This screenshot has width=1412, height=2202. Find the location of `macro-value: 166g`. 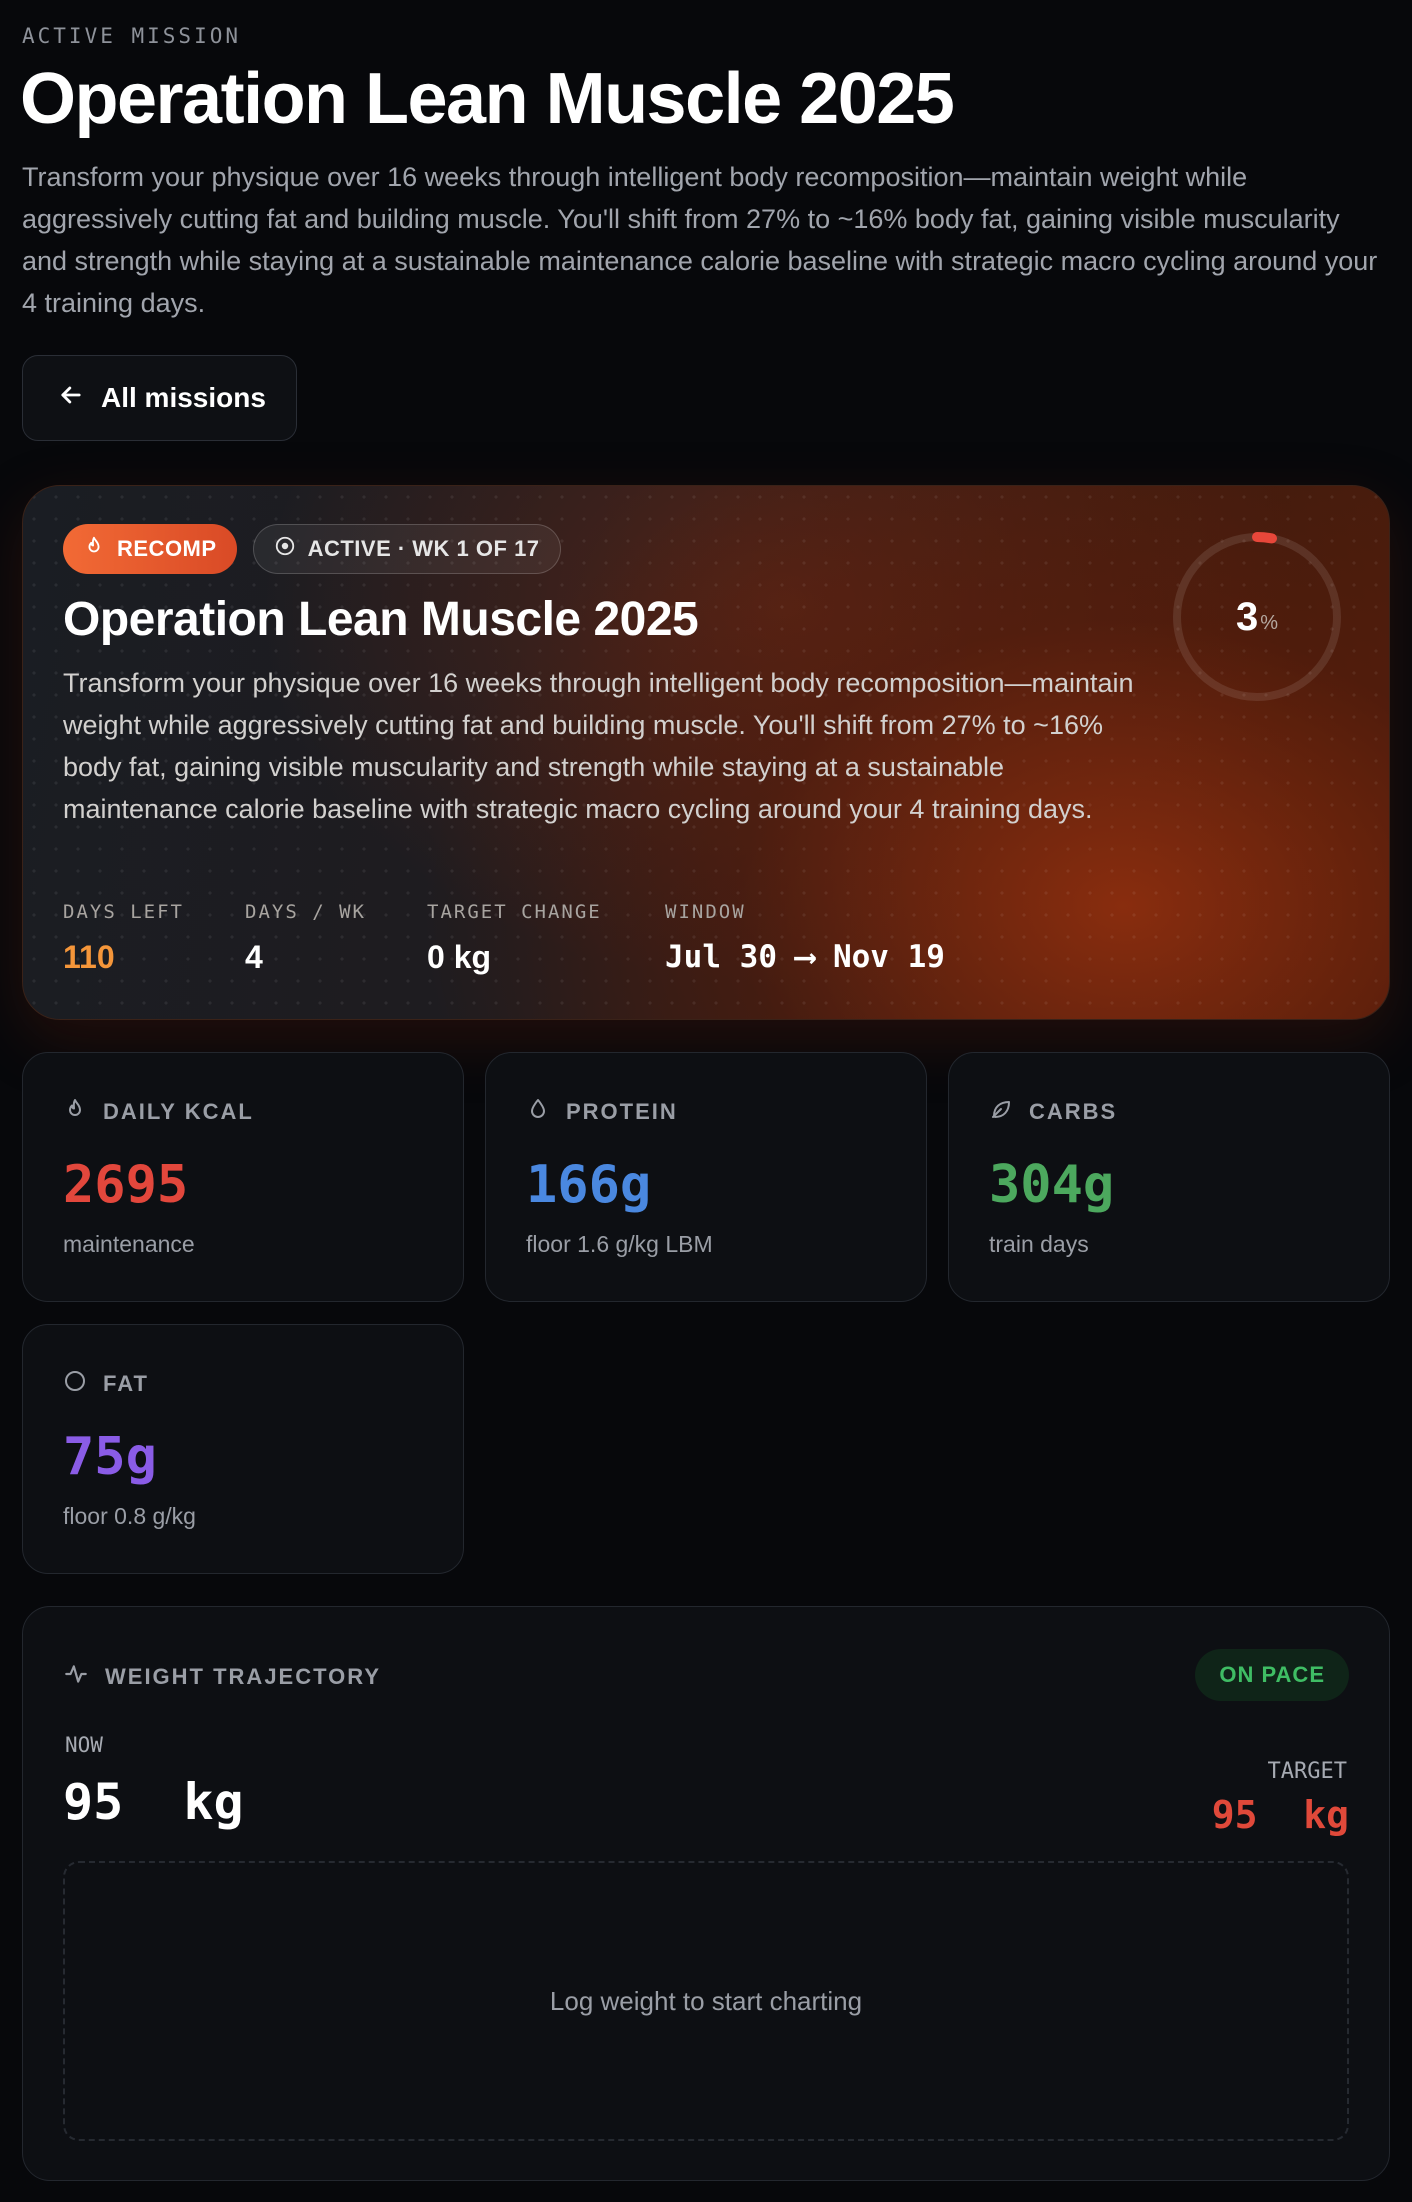

macro-value: 166g is located at coordinates (589, 1185).